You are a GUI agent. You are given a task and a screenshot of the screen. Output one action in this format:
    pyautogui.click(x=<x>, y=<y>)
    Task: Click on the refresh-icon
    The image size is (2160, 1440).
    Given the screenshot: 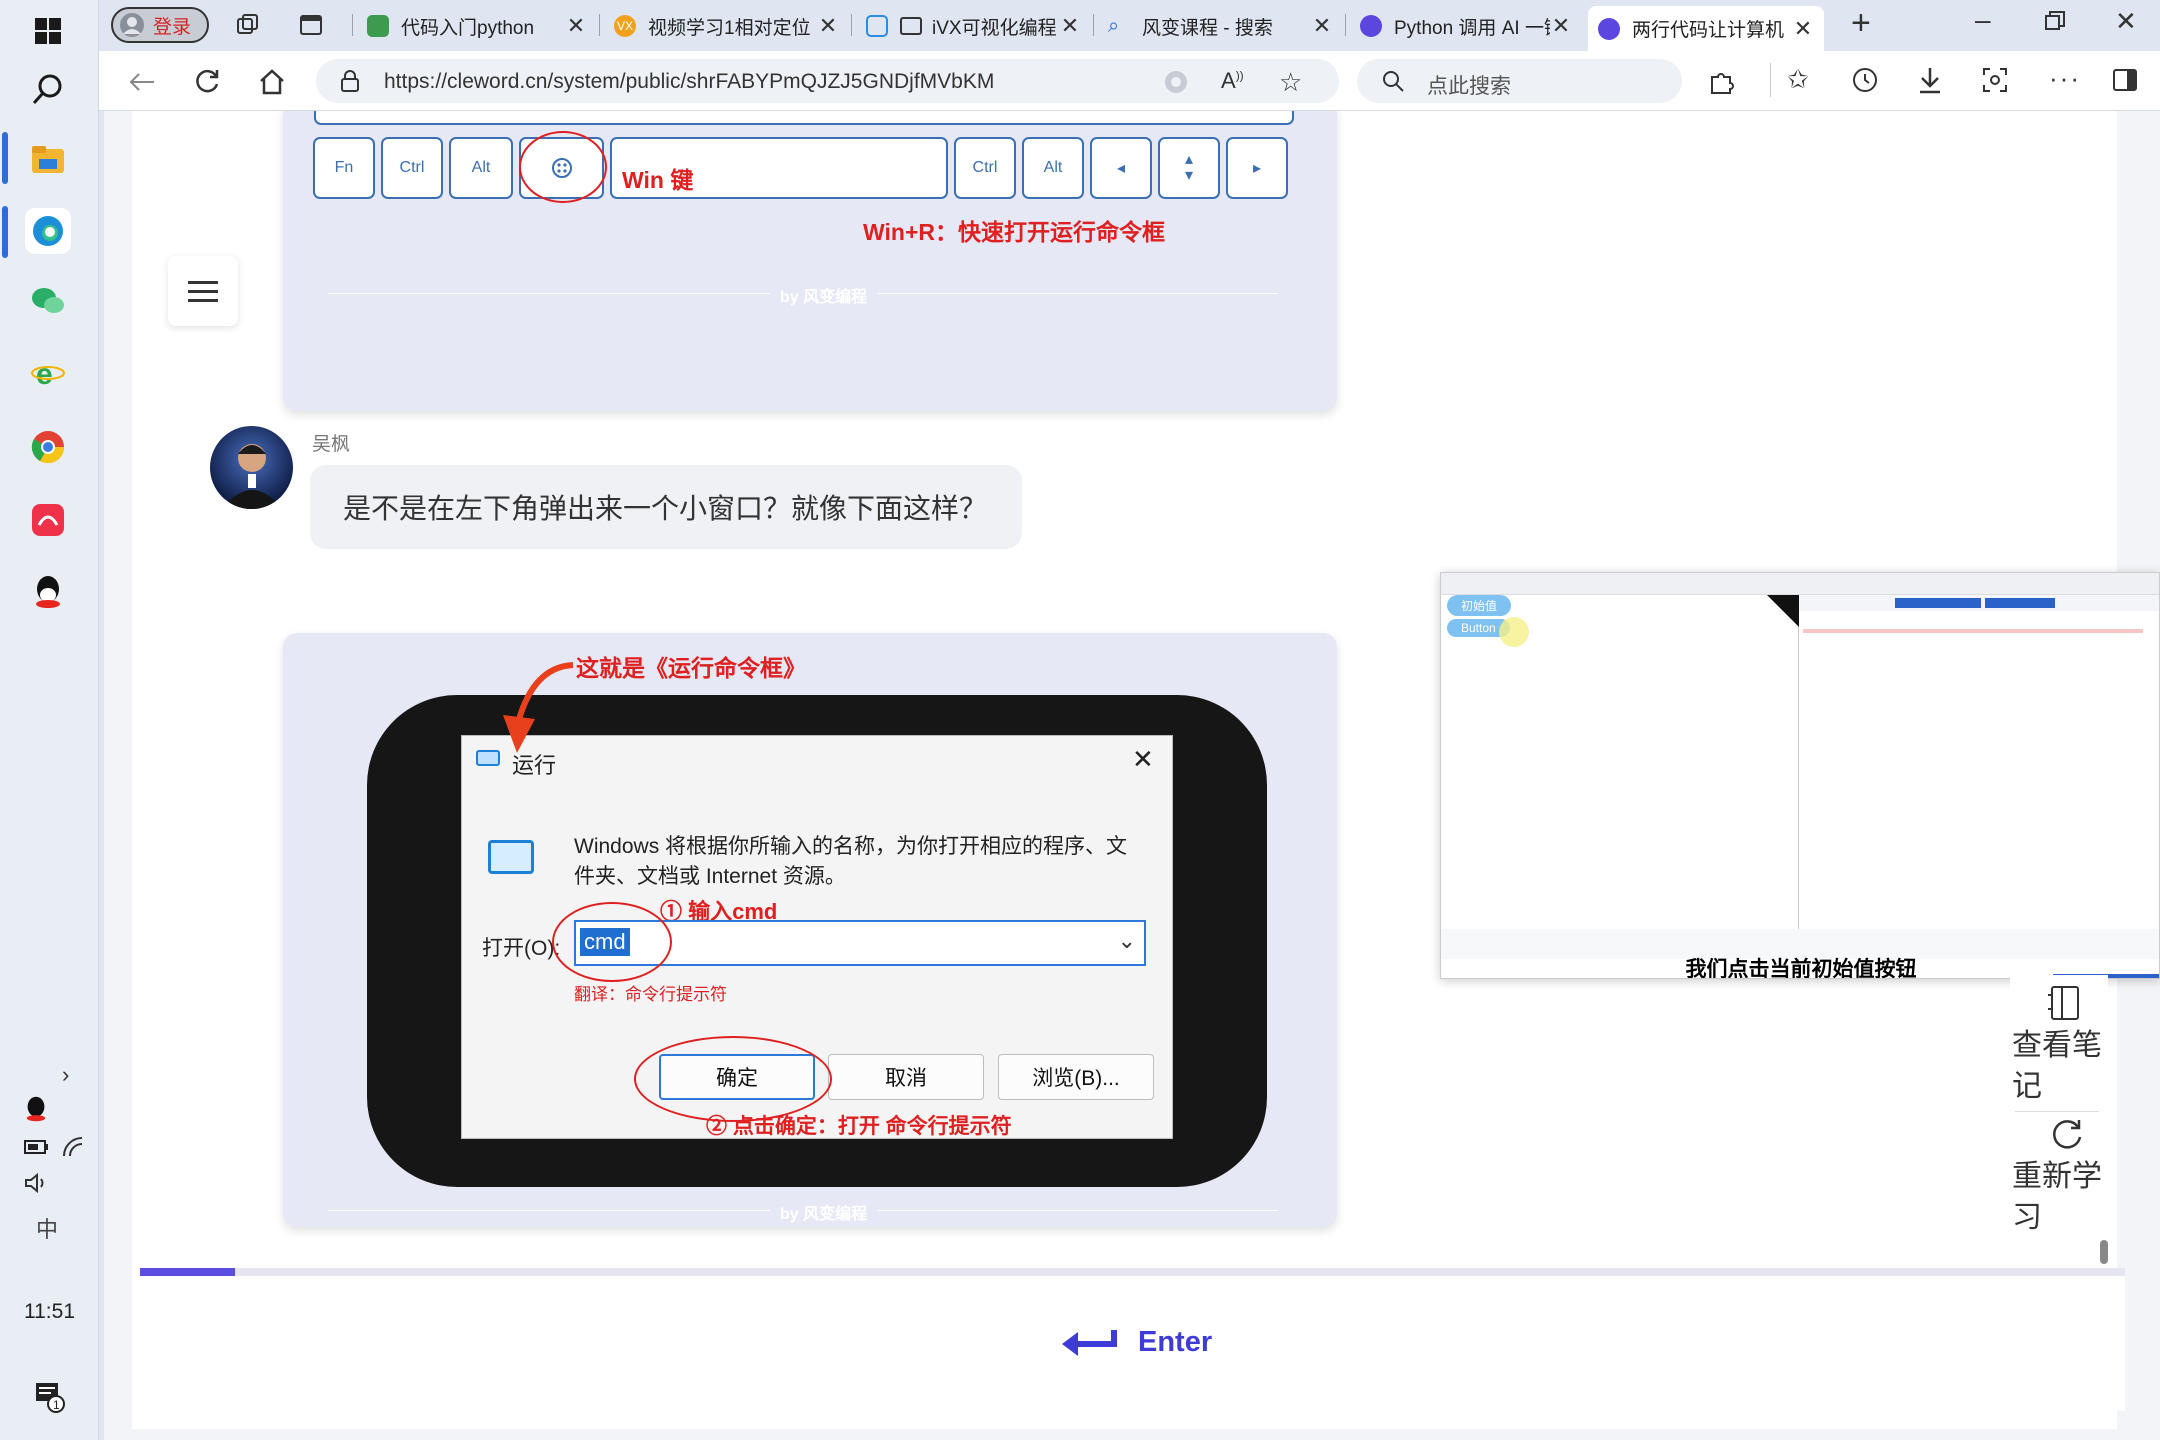 What is the action you would take?
    pyautogui.click(x=2067, y=1136)
    